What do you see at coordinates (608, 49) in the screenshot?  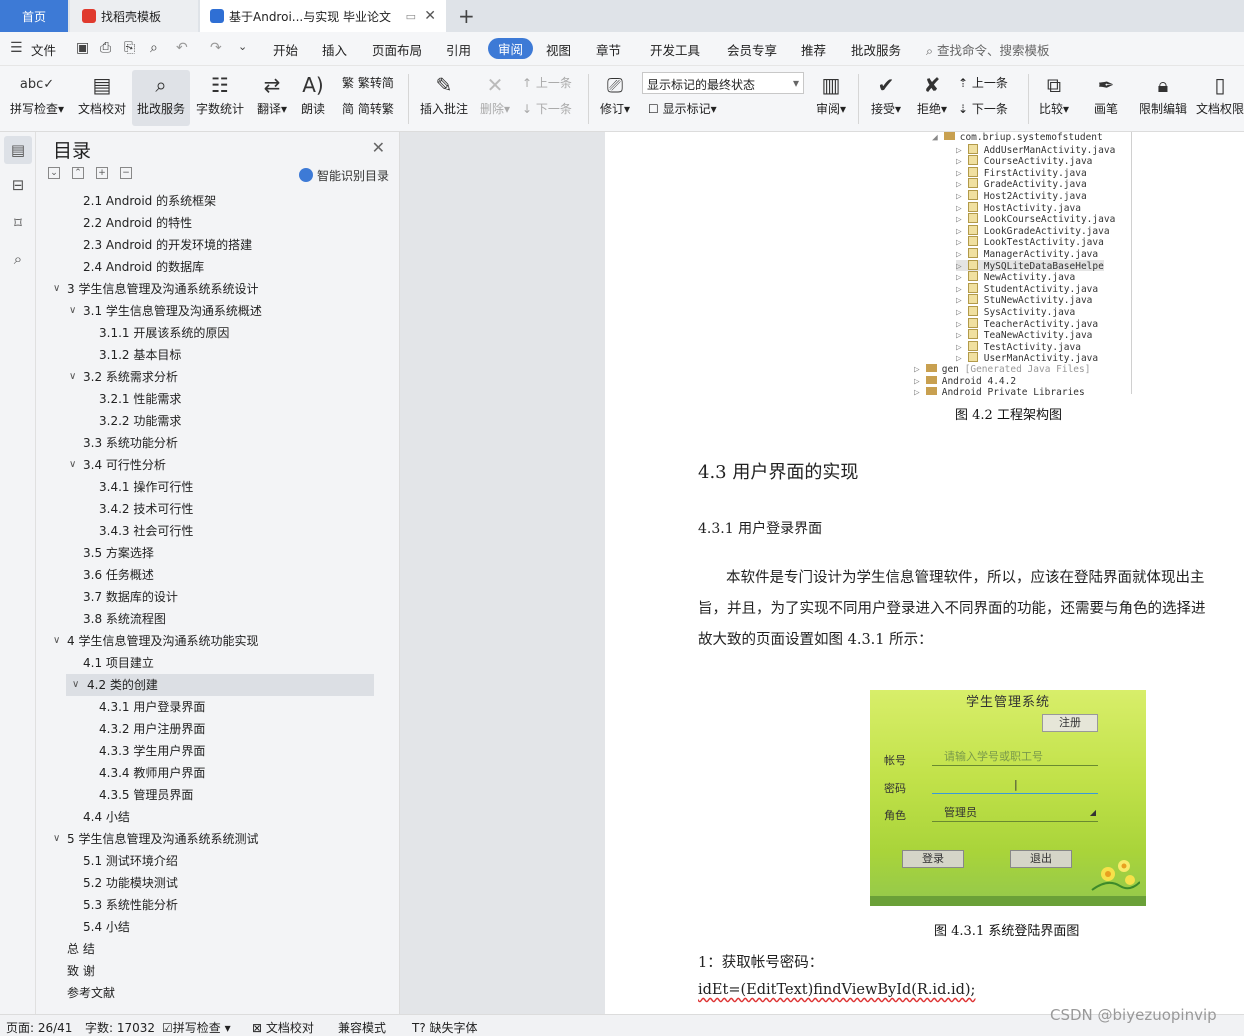 I see `menu-section: 章节` at bounding box center [608, 49].